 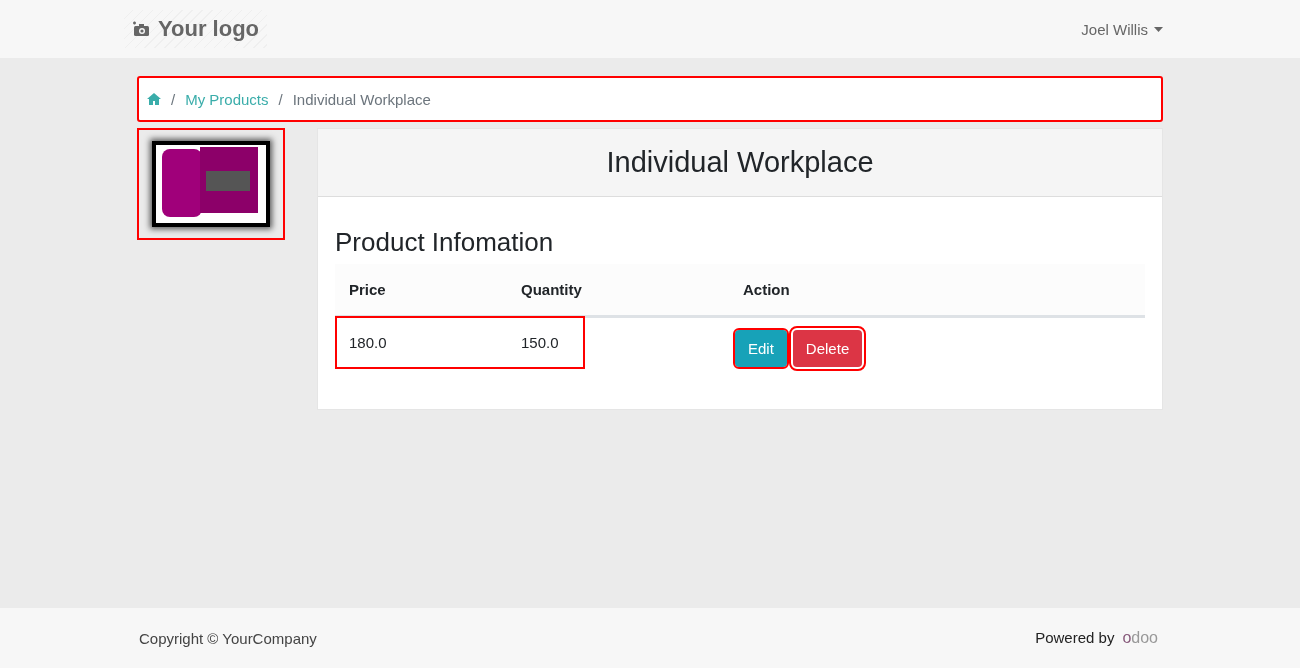 What do you see at coordinates (1075, 637) in the screenshot?
I see `powered-by-text: Powered by` at bounding box center [1075, 637].